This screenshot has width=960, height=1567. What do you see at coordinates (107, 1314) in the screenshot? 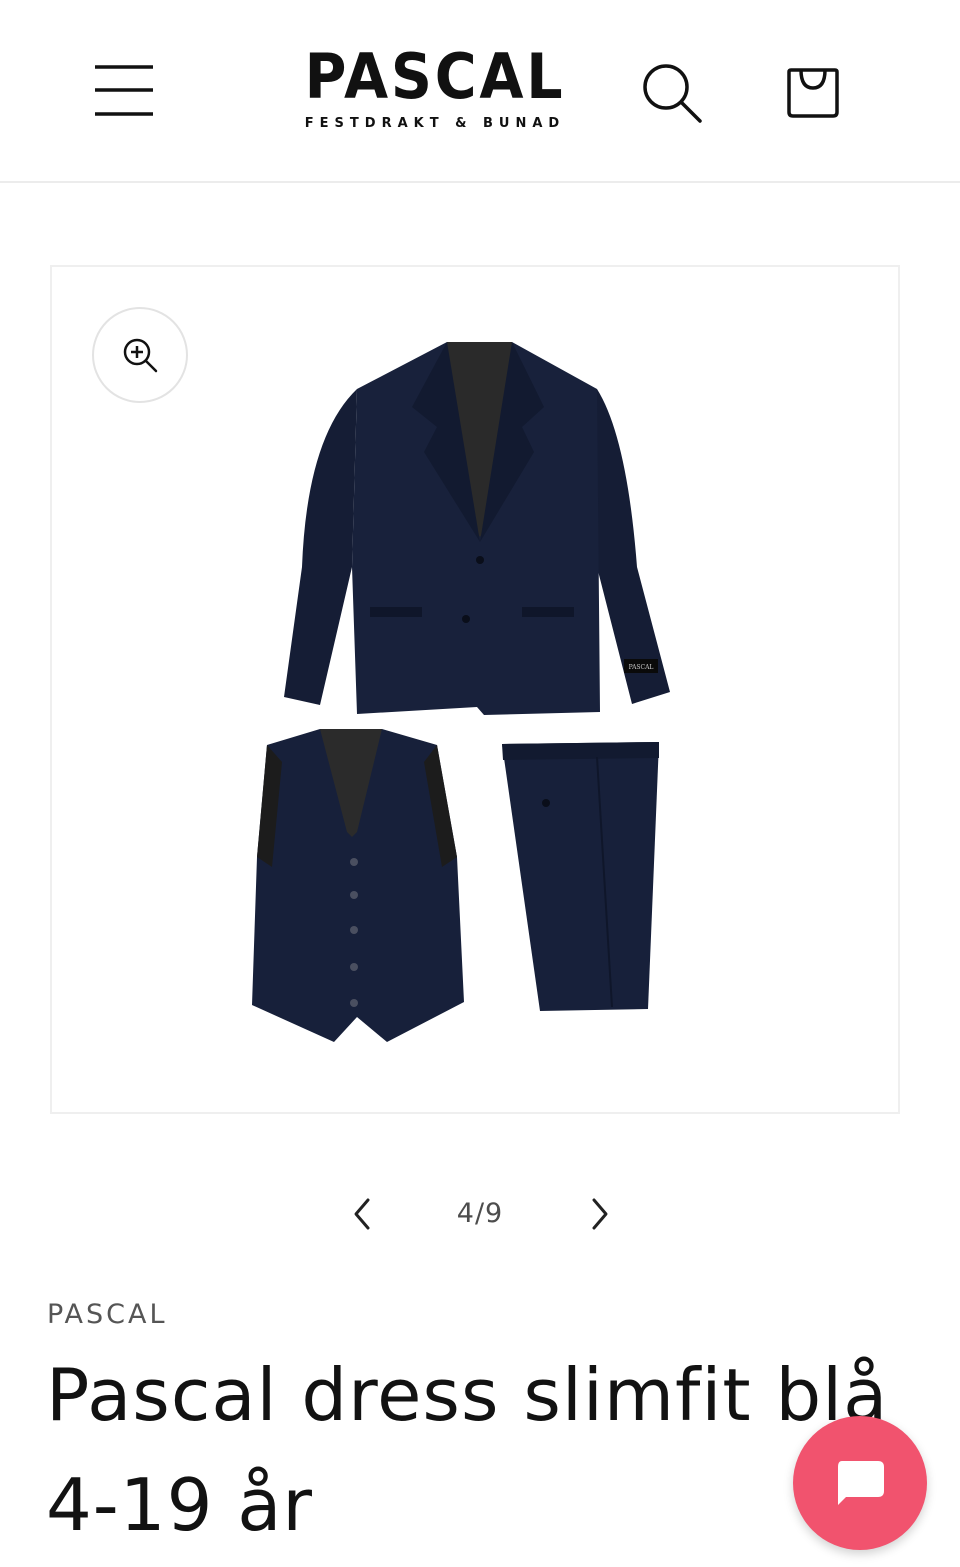
I see `product-vendor: PASCAL` at bounding box center [107, 1314].